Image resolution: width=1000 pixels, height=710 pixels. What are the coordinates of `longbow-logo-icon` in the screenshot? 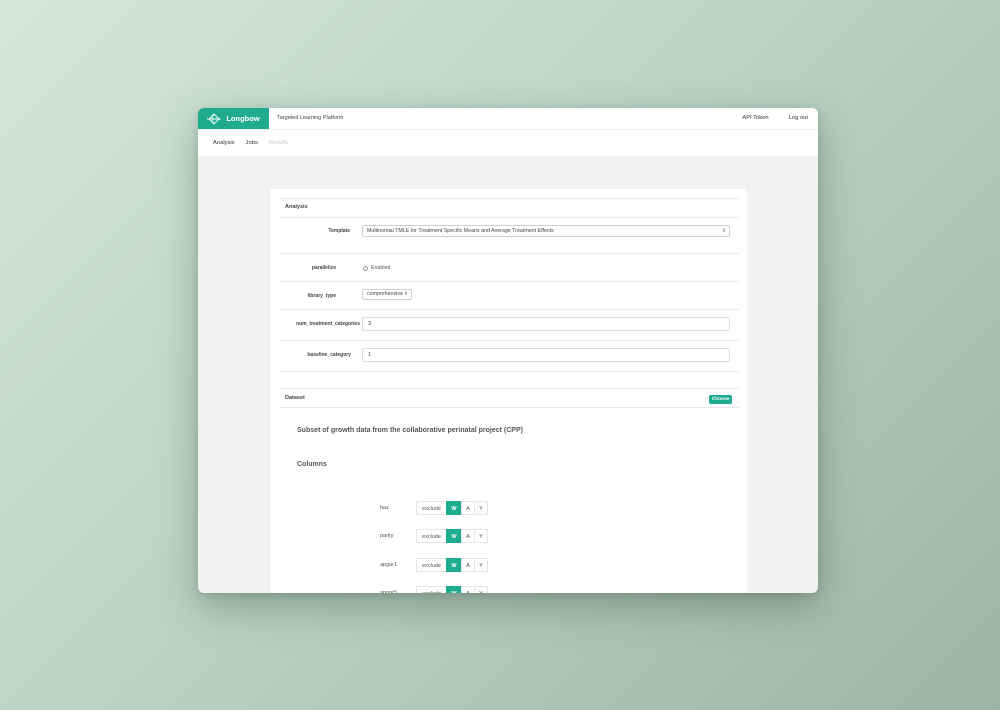 It's located at (214, 118).